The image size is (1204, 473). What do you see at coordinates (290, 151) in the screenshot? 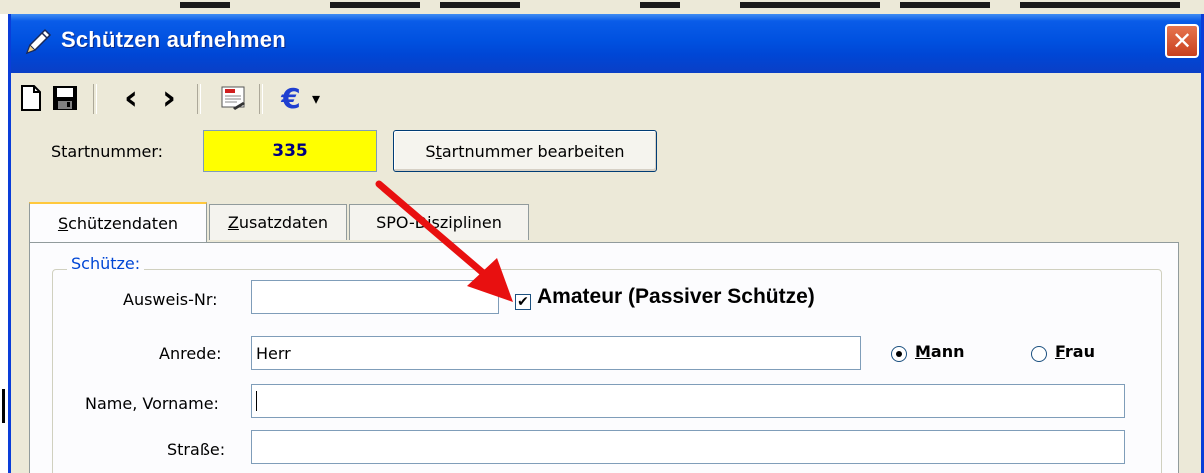
I see `startnummer-value: 335` at bounding box center [290, 151].